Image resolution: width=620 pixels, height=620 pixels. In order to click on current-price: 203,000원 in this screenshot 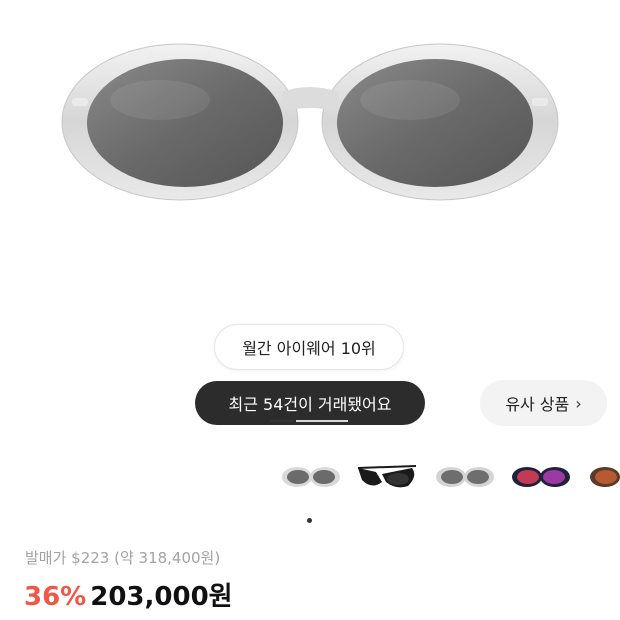, I will do `click(161, 597)`.